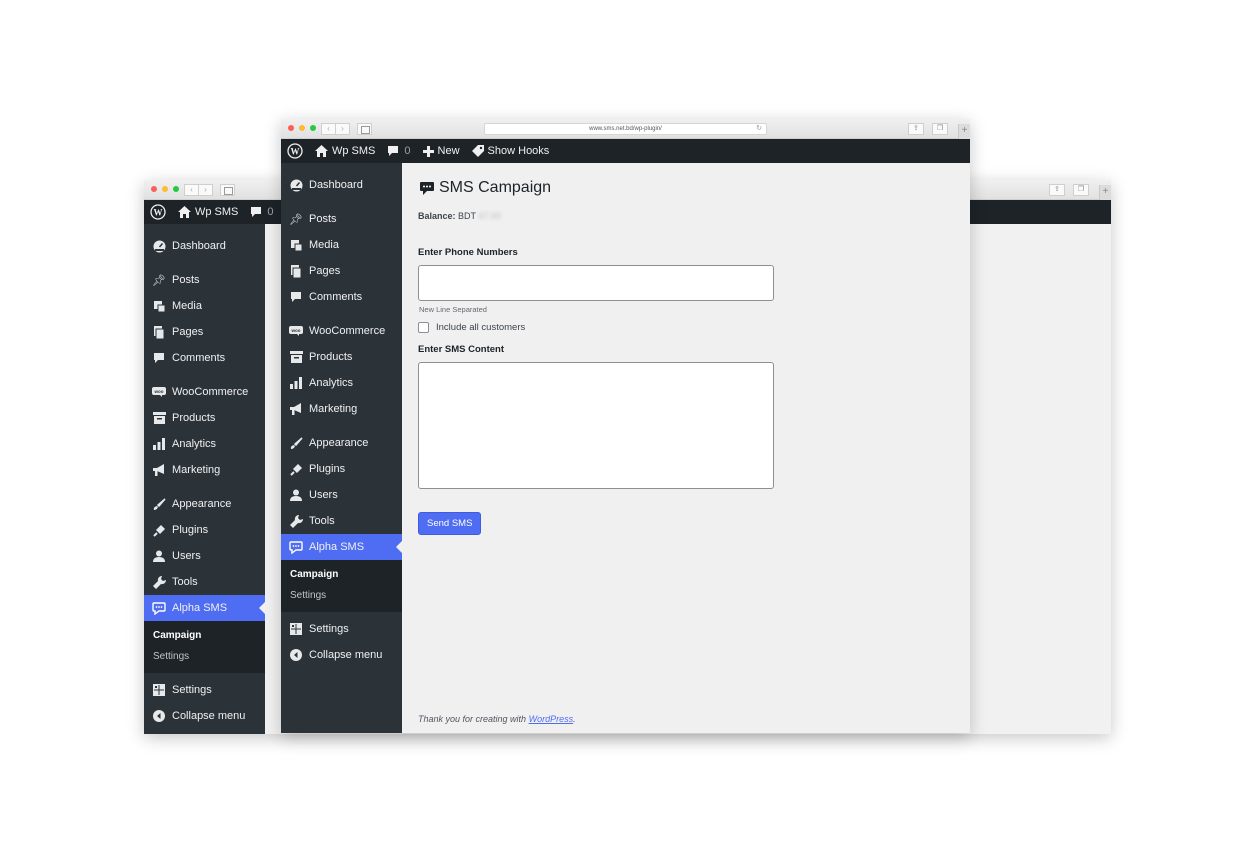 This screenshot has width=1250, height=846. I want to click on menu-dashboard: Dashboard, so click(341, 185).